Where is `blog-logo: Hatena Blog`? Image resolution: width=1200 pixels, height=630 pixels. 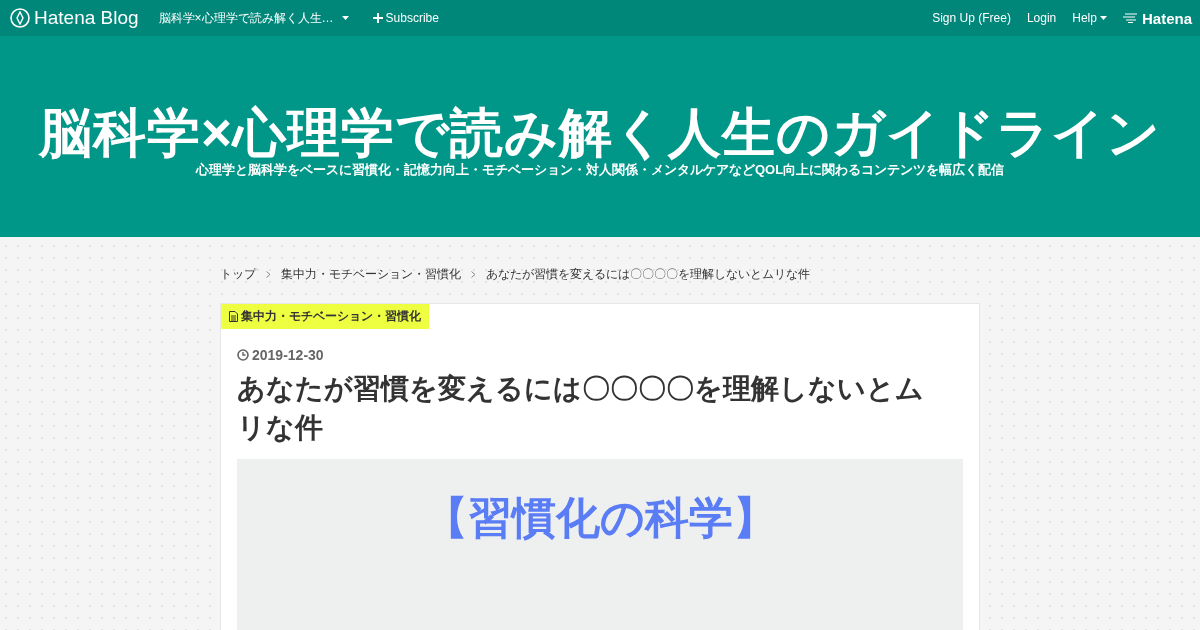
blog-logo: Hatena Blog is located at coordinates (74, 18).